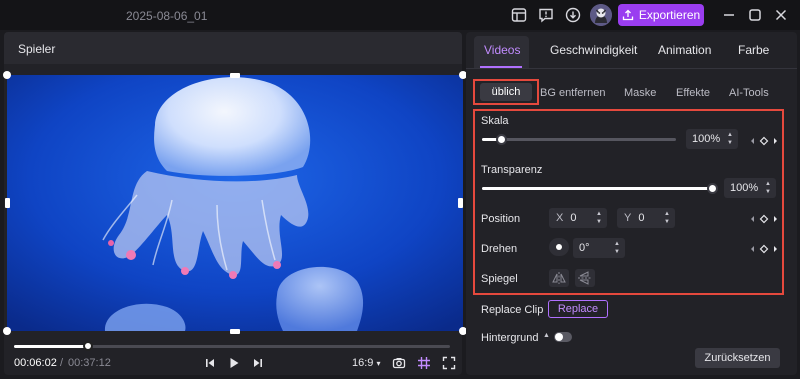 This screenshot has height=379, width=800. Describe the element at coordinates (378, 363) in the screenshot. I see `chevron-down-icon: ▾` at that location.